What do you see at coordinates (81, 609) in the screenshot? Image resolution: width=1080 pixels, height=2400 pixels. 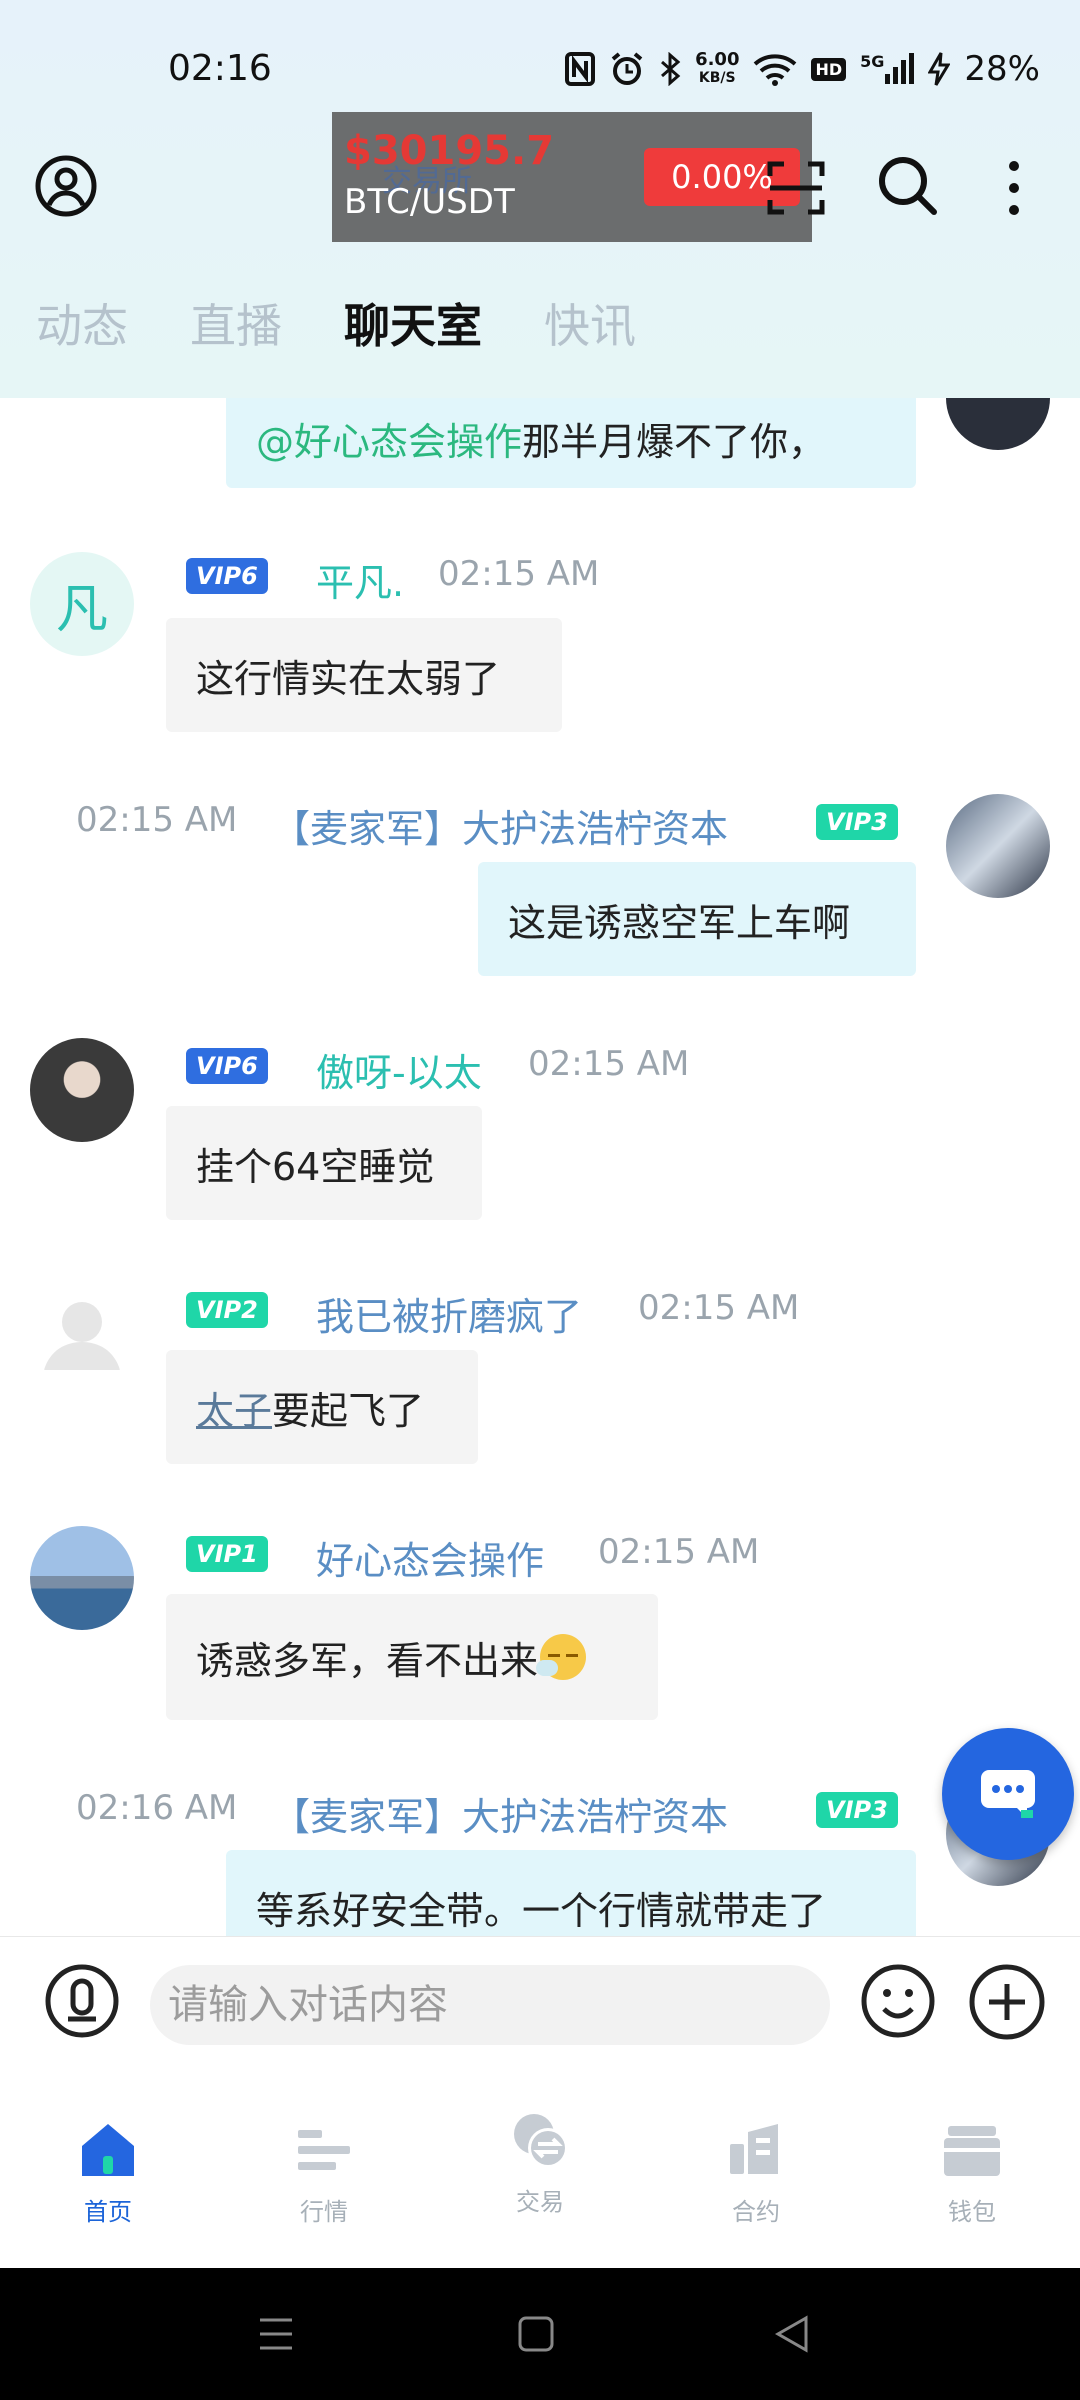 I see `avatar-initial: 凡` at bounding box center [81, 609].